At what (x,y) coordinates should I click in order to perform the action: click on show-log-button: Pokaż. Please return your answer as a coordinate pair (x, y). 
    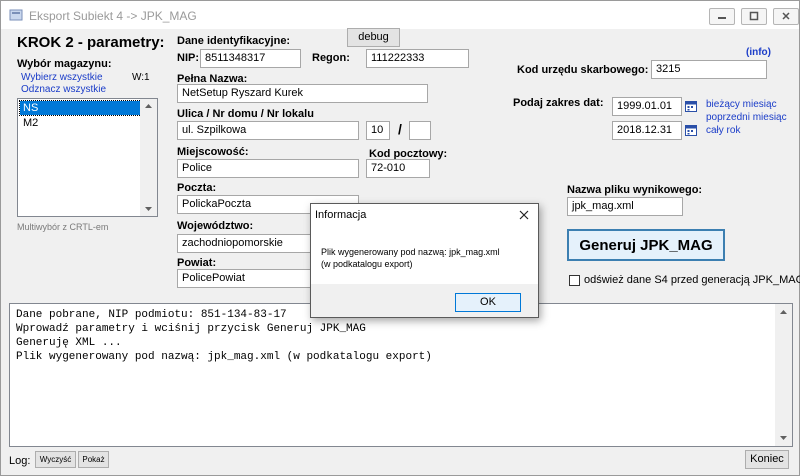
    Looking at the image, I should click on (93, 459).